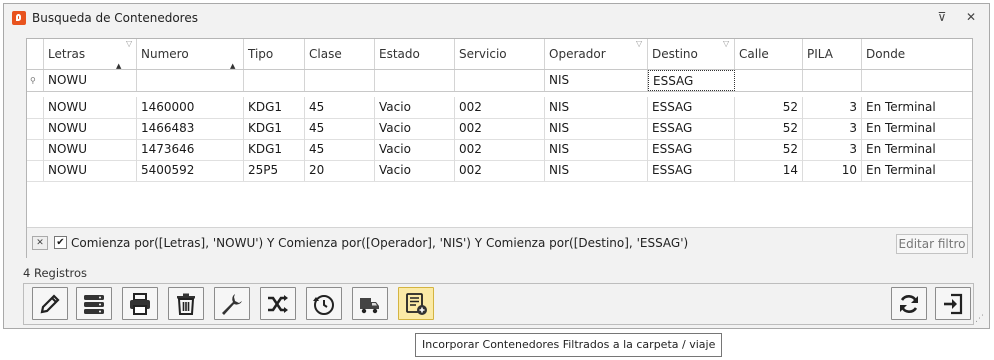 The height and width of the screenshot is (360, 994). I want to click on filter-input-donde, so click(917, 80).